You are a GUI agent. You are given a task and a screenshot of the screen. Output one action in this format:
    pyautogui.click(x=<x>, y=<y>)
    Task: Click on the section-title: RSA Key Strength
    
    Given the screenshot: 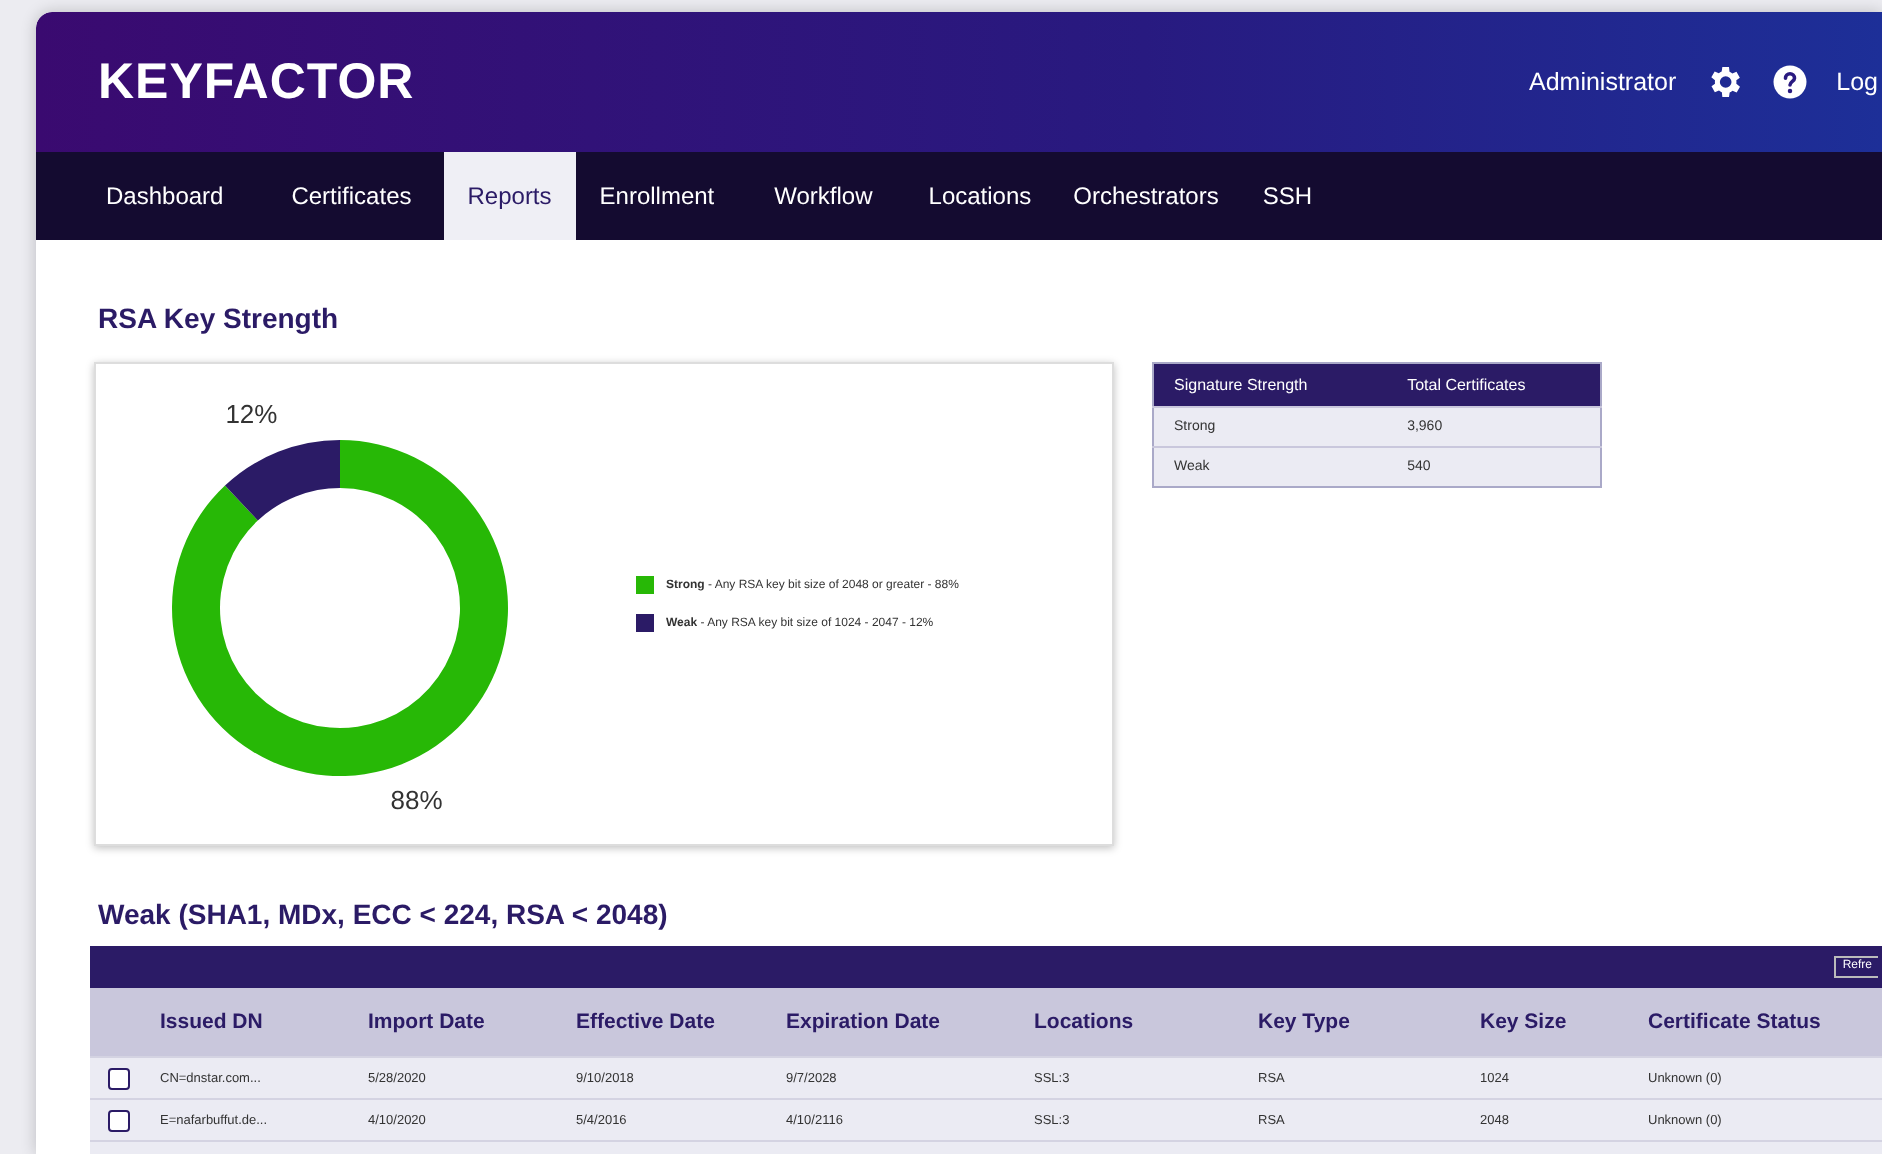 What is the action you would take?
    pyautogui.click(x=219, y=318)
    